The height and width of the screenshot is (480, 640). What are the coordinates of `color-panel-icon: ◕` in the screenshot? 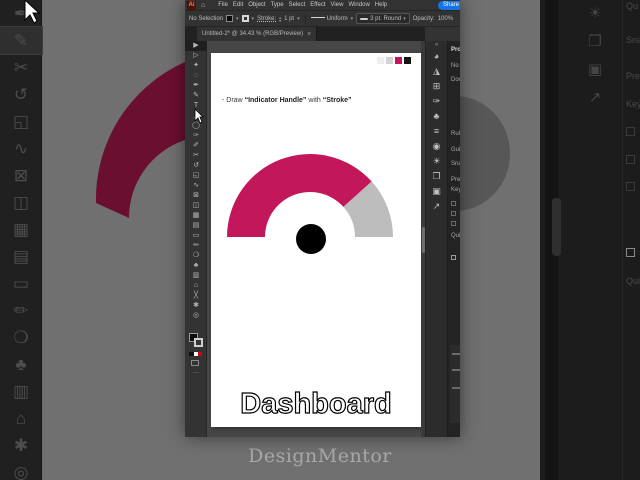 It's located at (436, 56).